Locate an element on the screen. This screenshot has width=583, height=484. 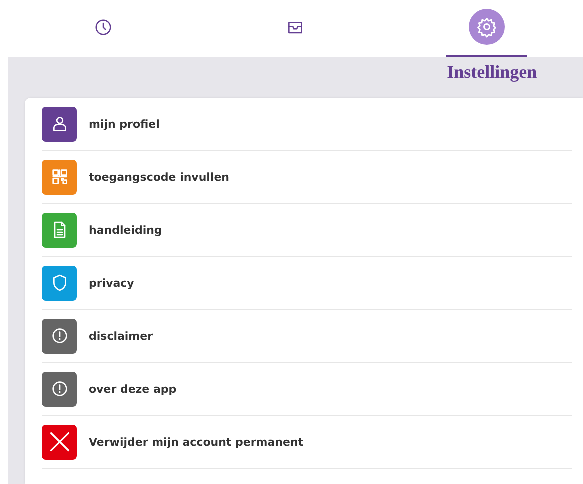
settings-icon is located at coordinates (487, 27).